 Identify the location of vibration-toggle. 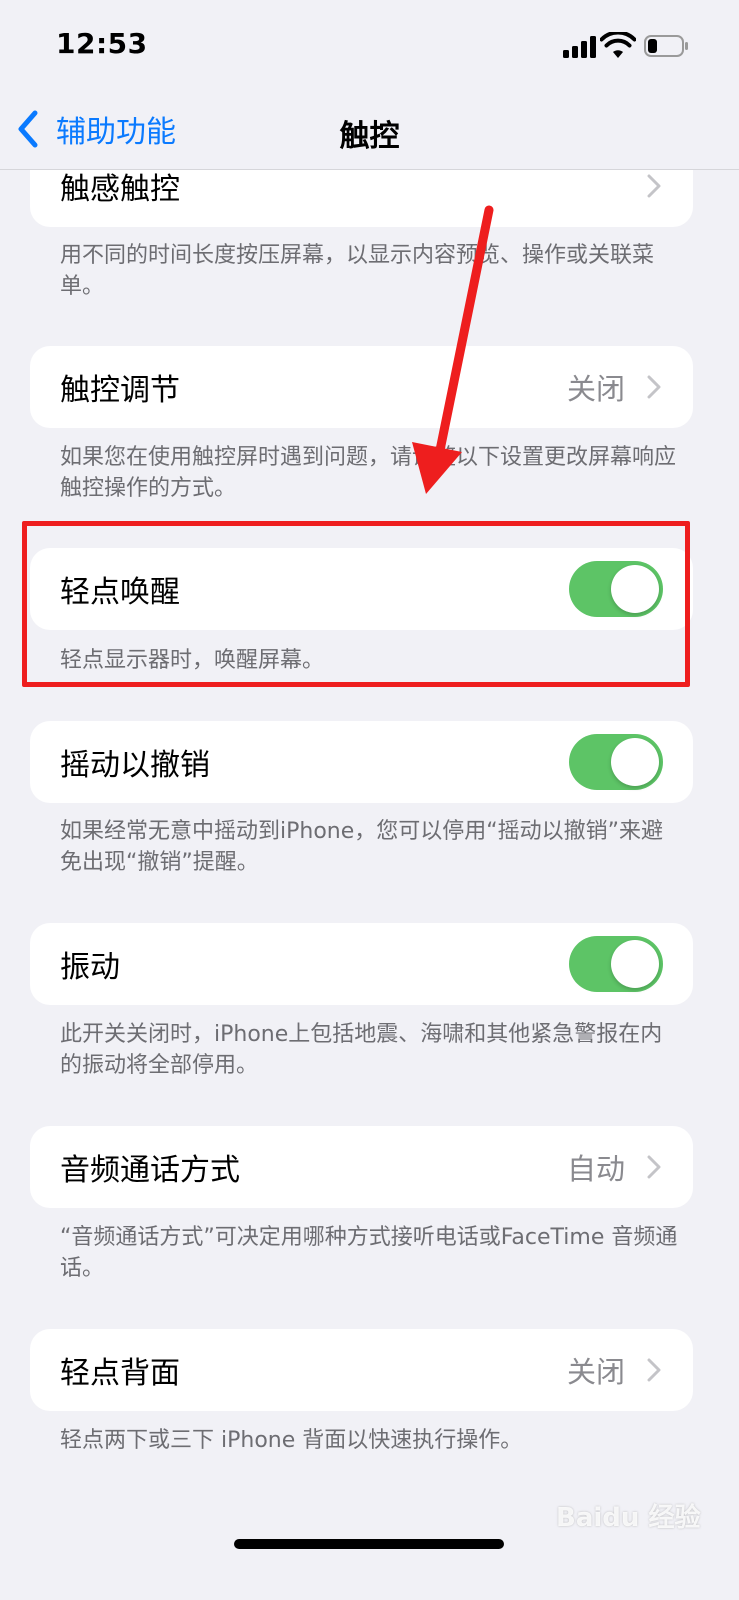
(616, 964).